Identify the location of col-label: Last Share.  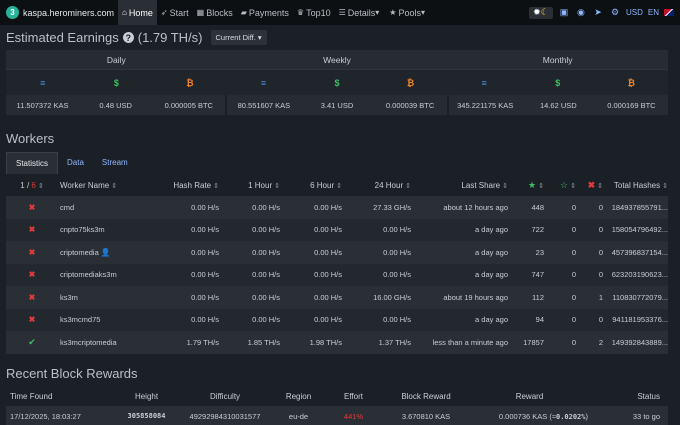
(481, 185).